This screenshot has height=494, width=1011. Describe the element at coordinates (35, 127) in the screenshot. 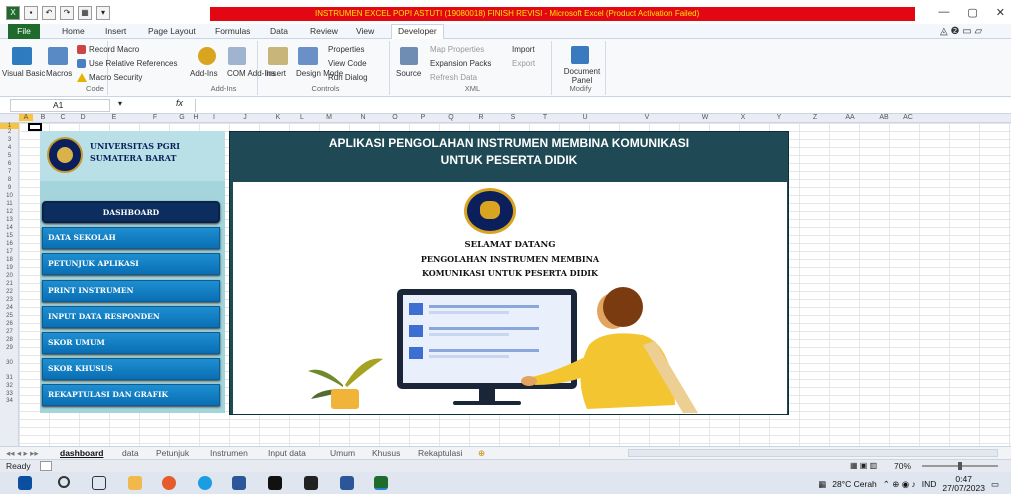

I see `selected-cell` at that location.